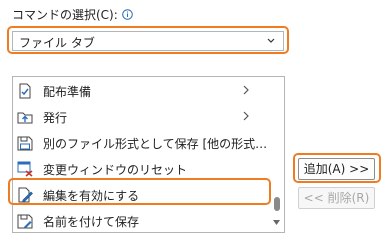 The height and width of the screenshot is (244, 389). I want to click on publish-icon, so click(25, 118).